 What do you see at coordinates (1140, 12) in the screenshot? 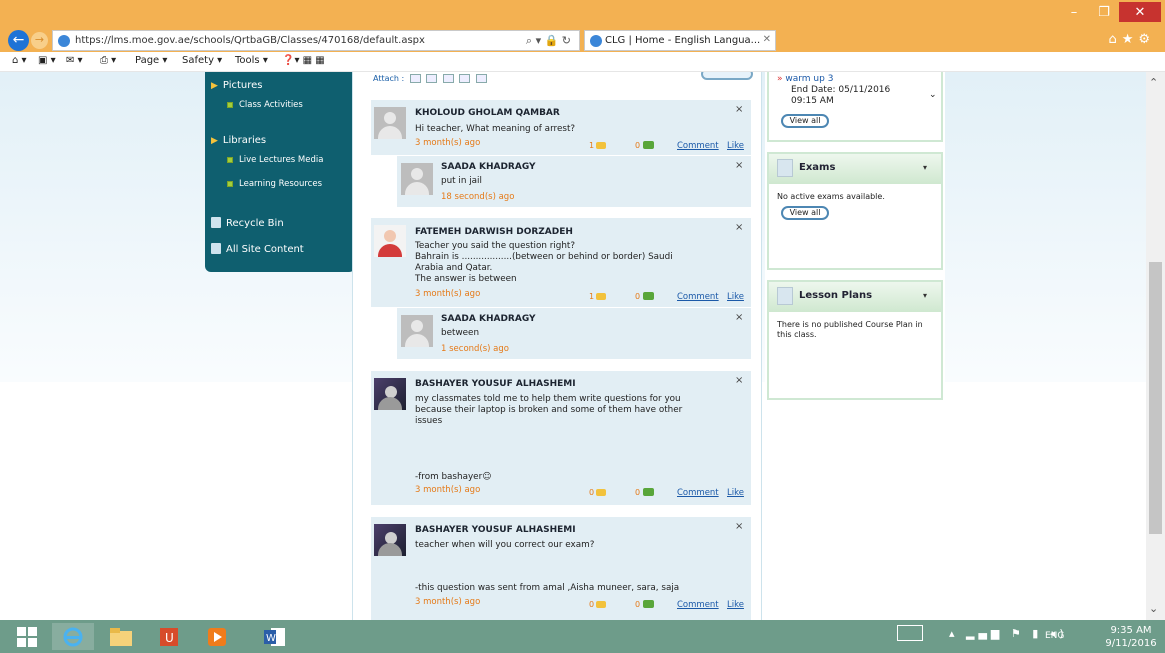
I see `close-window-button: ✕` at bounding box center [1140, 12].